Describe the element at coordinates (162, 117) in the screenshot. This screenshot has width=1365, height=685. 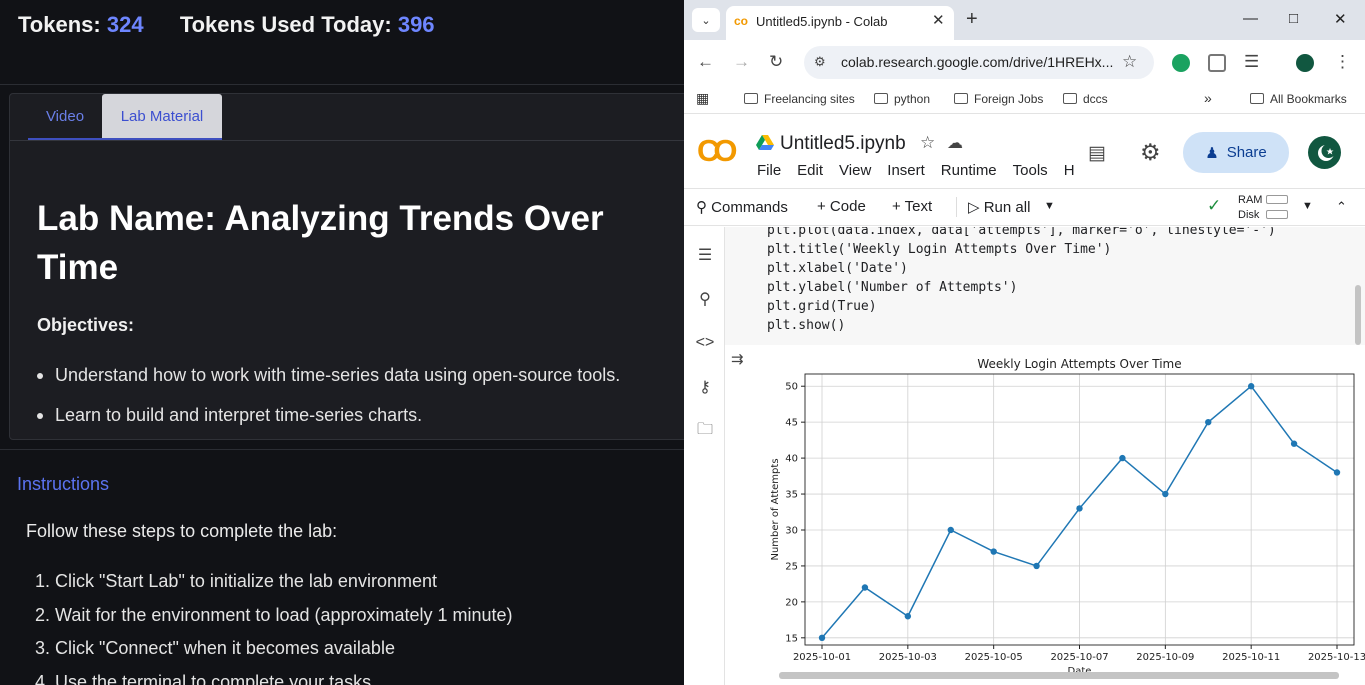
I see `tab-lab-material: Lab Material` at that location.